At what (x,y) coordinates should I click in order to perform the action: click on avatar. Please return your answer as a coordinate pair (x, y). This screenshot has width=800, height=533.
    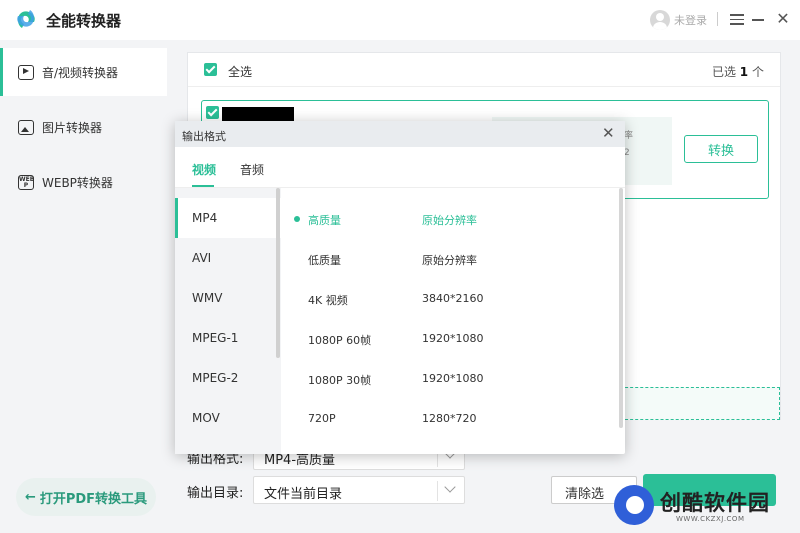
    Looking at the image, I should click on (660, 20).